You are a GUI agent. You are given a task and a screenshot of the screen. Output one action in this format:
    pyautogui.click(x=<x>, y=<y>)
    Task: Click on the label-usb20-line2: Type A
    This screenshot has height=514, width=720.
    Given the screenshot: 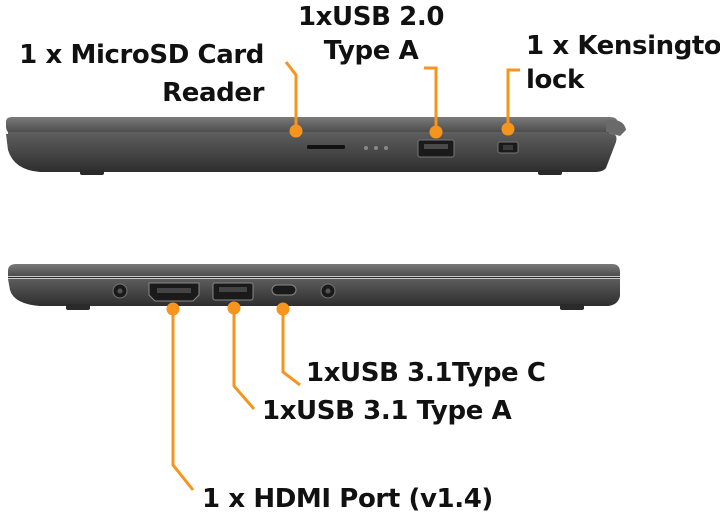 What is the action you would take?
    pyautogui.click(x=371, y=51)
    